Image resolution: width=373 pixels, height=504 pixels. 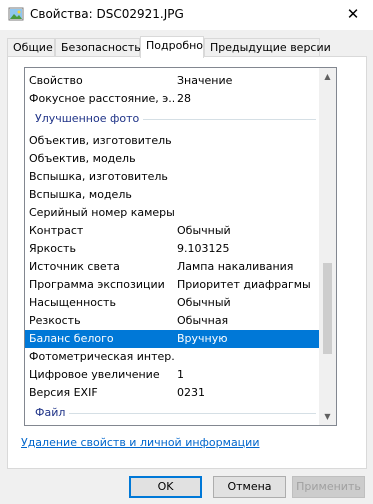 What do you see at coordinates (107, 14) in the screenshot?
I see `window-title: Свойства: DSC02921.JPG` at bounding box center [107, 14].